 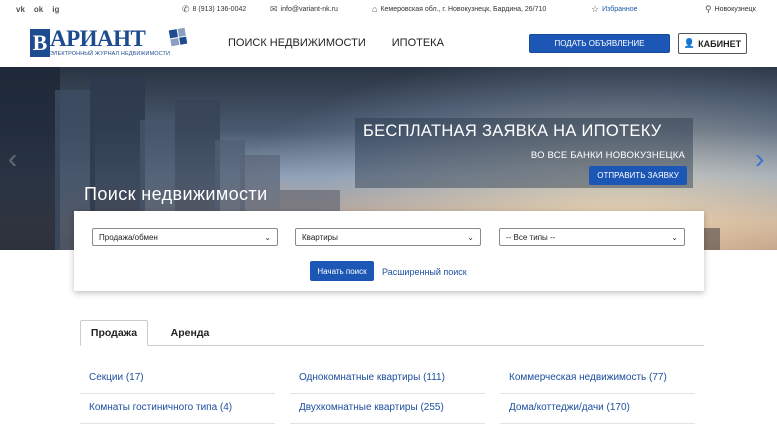 I want to click on odnoklassniki-icon: ok, so click(x=38, y=9).